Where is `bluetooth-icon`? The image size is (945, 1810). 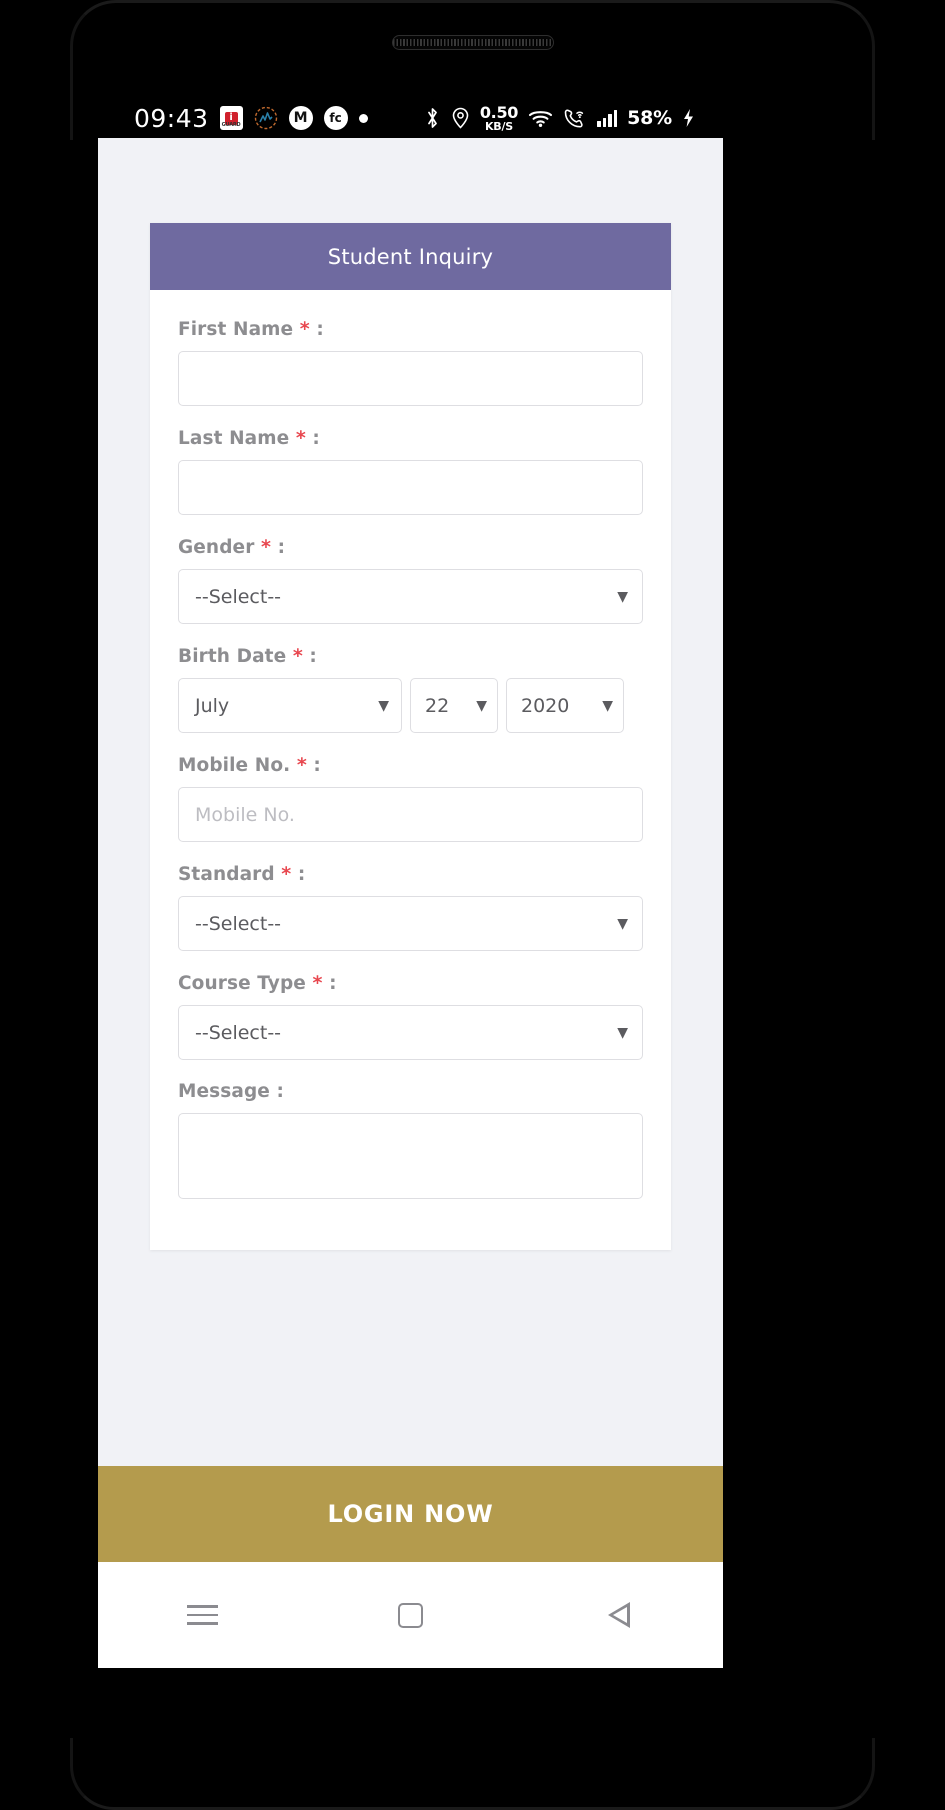 bluetooth-icon is located at coordinates (432, 118).